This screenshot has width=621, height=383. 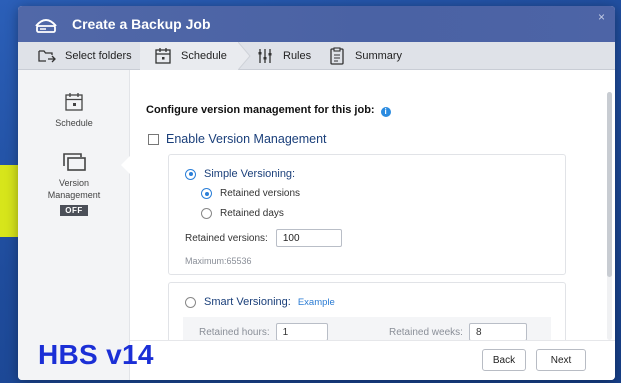 I want to click on simple-versioning-label: Simple Versioning:, so click(x=250, y=174).